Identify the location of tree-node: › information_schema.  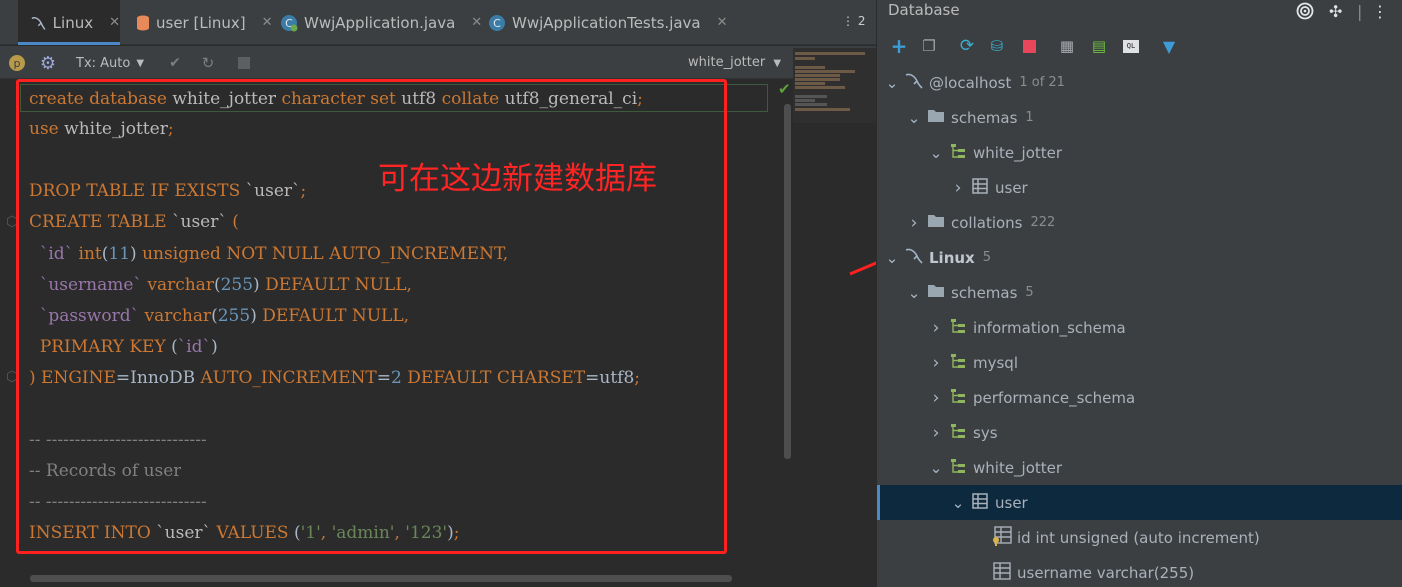
(1139, 327).